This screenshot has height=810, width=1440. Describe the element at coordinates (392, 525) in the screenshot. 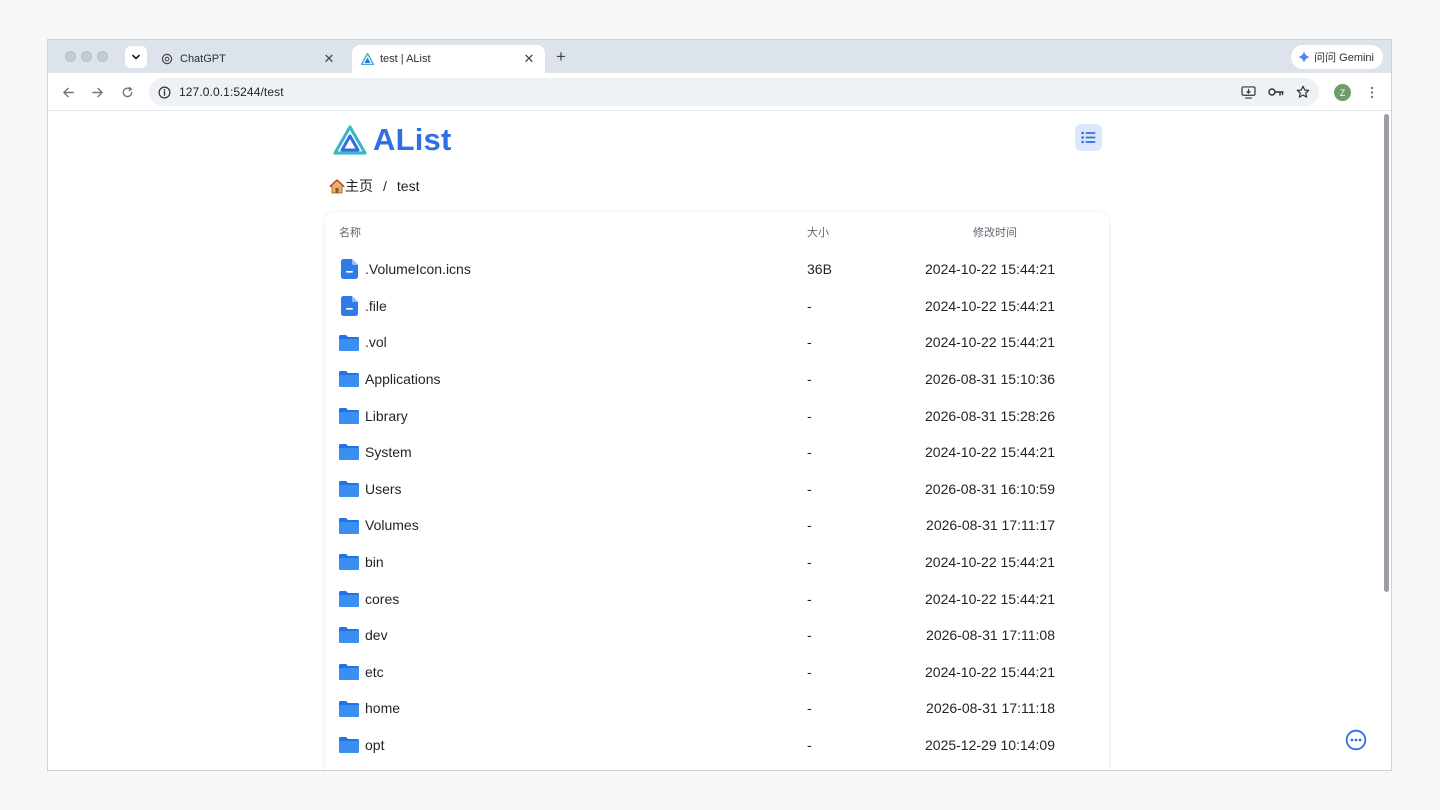

I see `file-name: Volumes` at that location.